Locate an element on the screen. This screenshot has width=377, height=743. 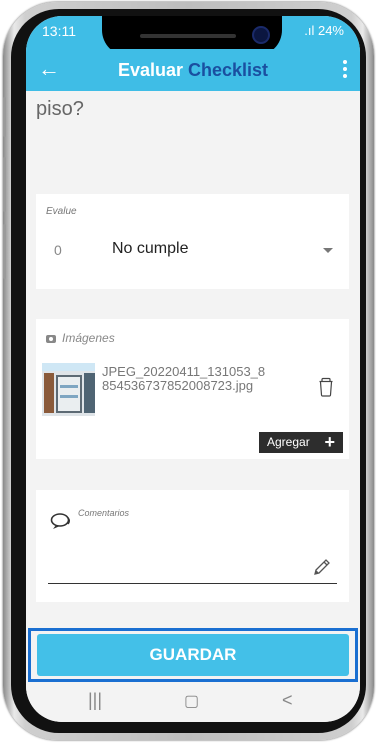
app-bar: ← Evaluar Checklist is located at coordinates (193, 70).